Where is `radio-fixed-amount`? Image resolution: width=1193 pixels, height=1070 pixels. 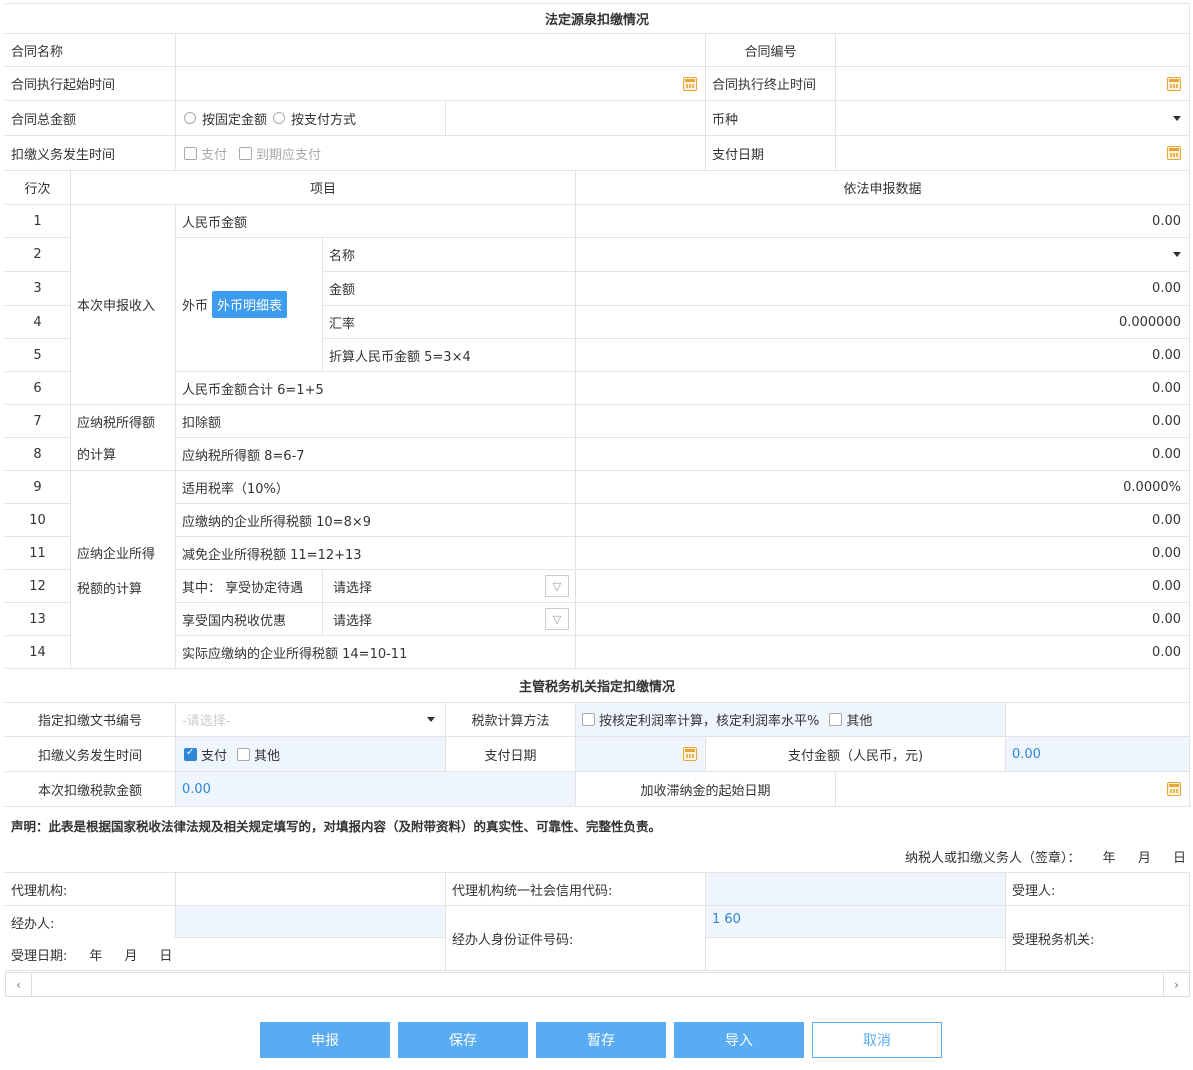
radio-fixed-amount is located at coordinates (190, 118).